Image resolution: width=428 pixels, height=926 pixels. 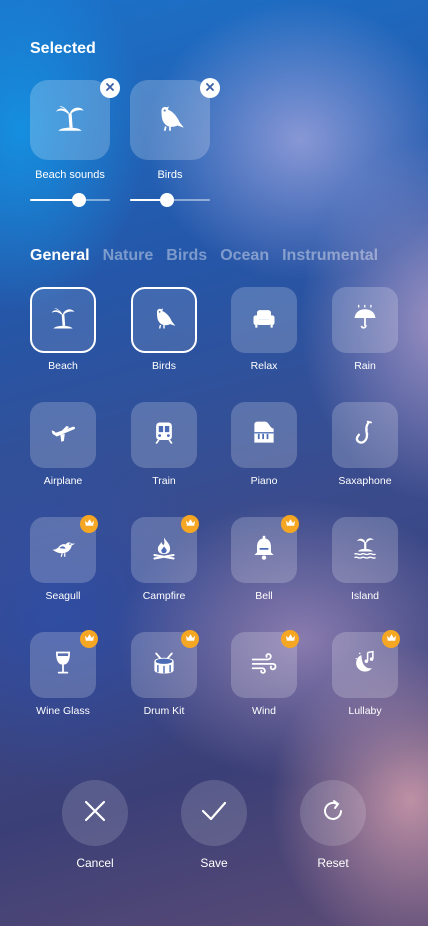 I want to click on sound-item-wine-glass: Wine Glass, so click(x=64, y=673).